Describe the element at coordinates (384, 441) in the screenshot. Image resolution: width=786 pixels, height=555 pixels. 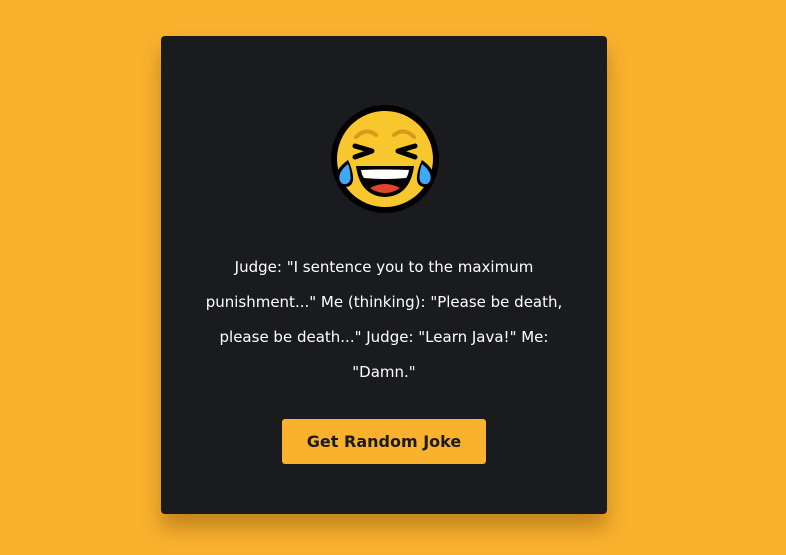
I see `get-random-joke-button: Get Random Joke` at that location.